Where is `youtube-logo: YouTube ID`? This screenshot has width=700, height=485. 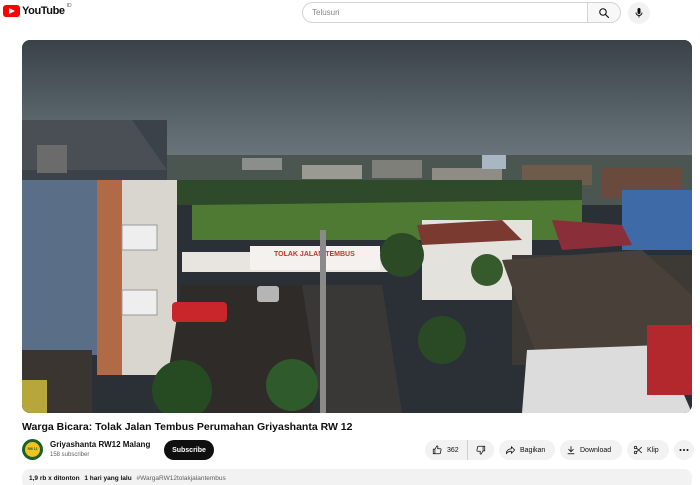 youtube-logo: YouTube ID is located at coordinates (37, 10).